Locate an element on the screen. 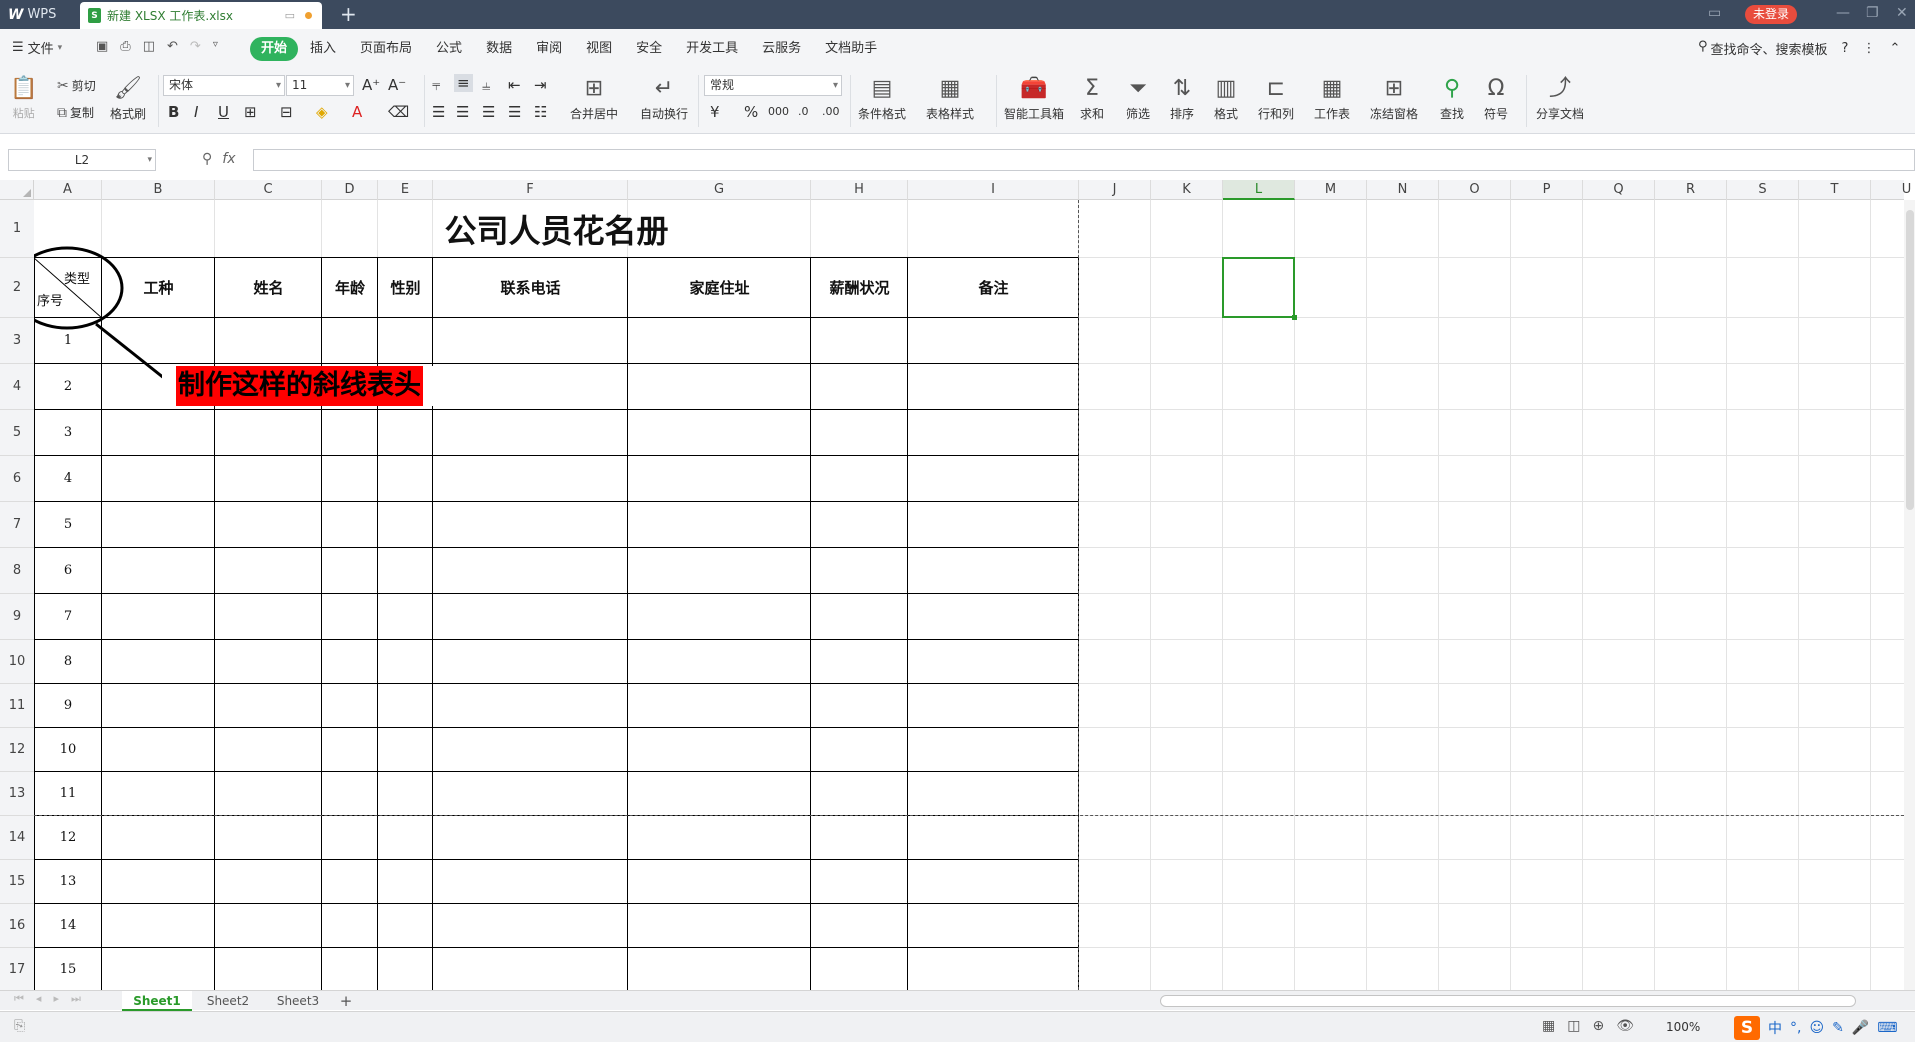 This screenshot has width=1915, height=1042. thousands-icon: 000 is located at coordinates (778, 111).